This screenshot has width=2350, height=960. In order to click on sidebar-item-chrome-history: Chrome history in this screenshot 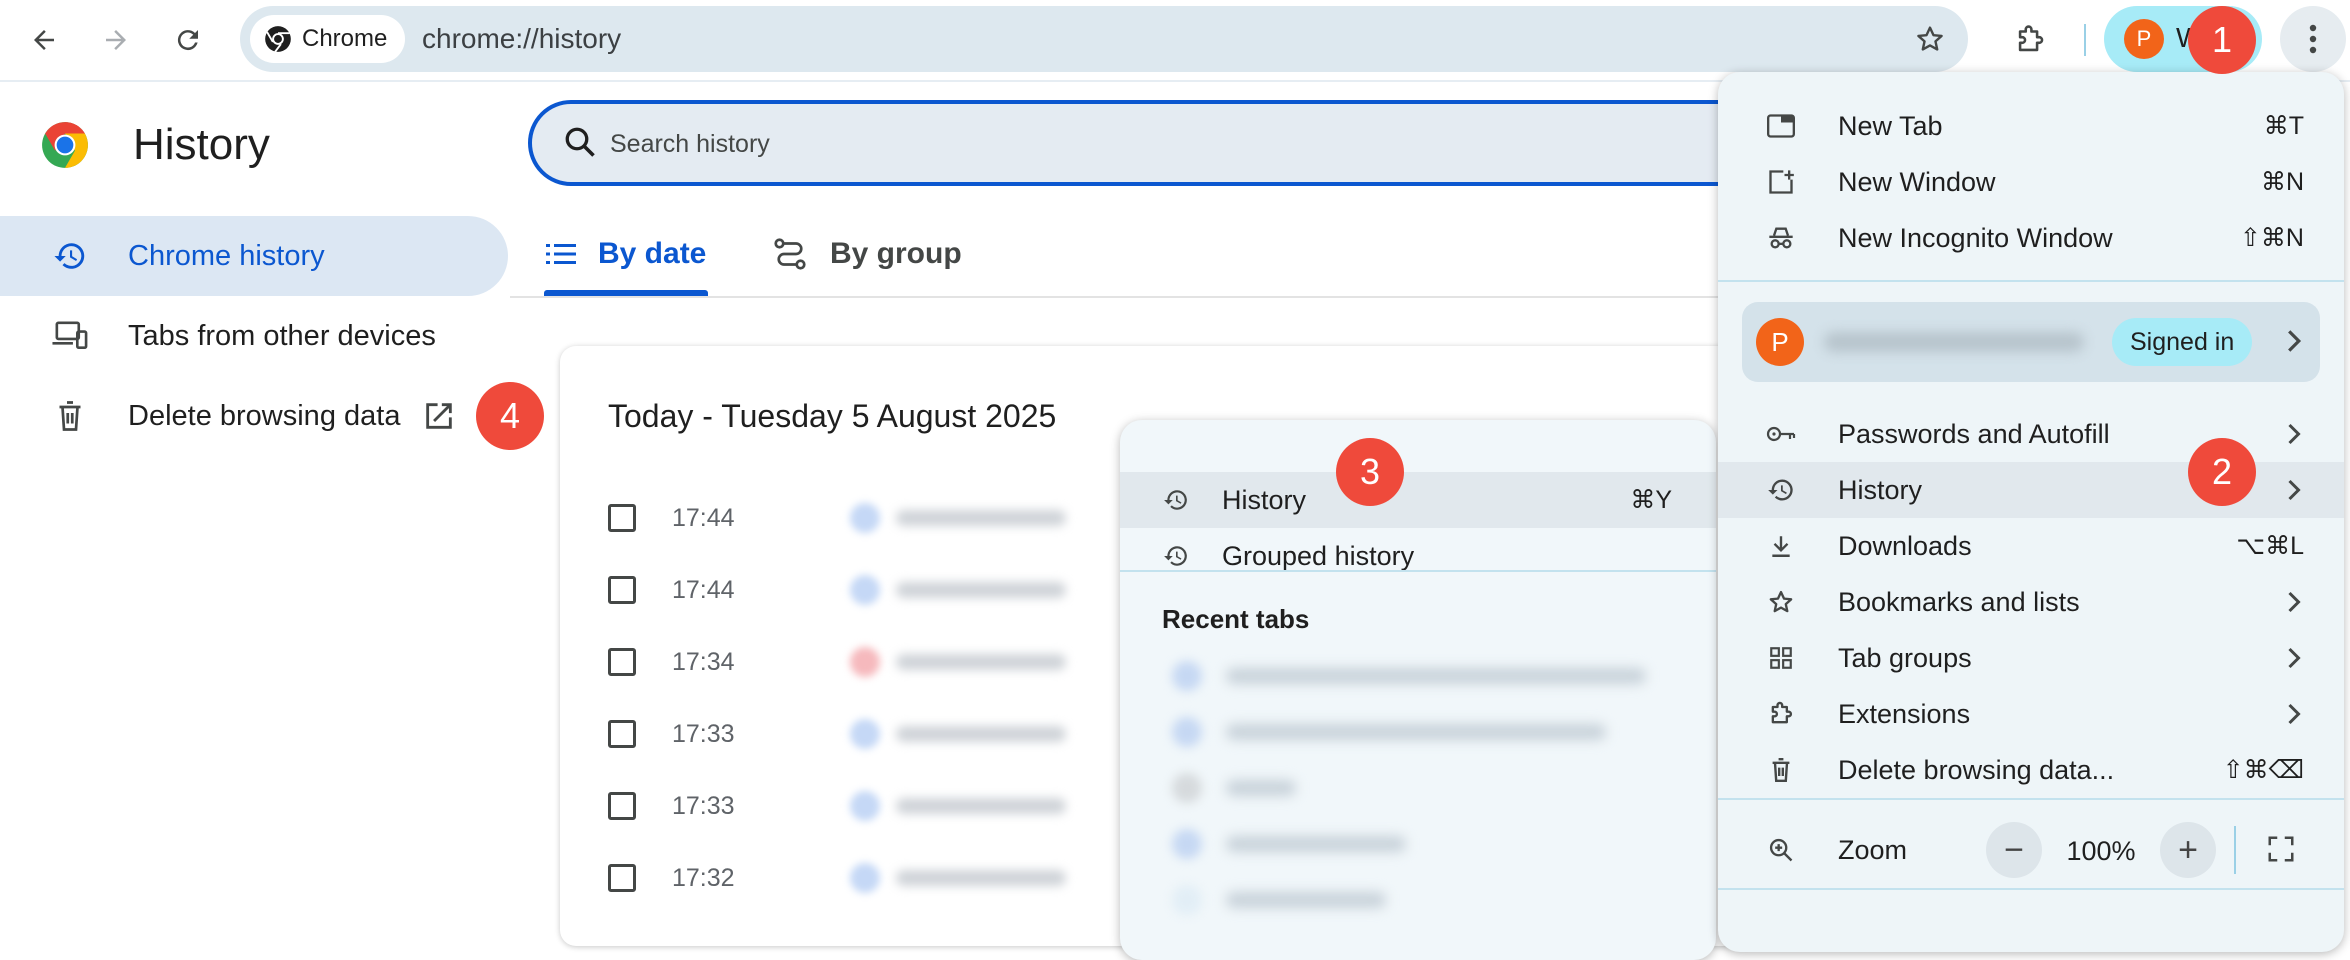, I will do `click(254, 256)`.